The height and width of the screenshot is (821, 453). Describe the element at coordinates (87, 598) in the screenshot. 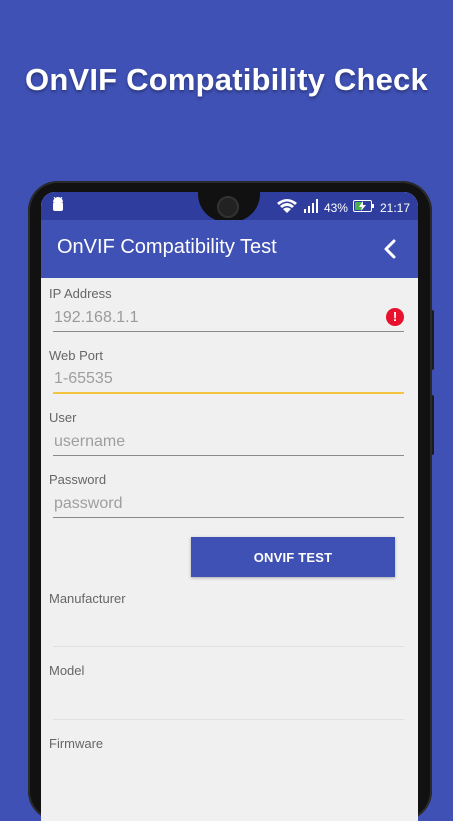

I see `manufacturer-label: Manufacturer` at that location.